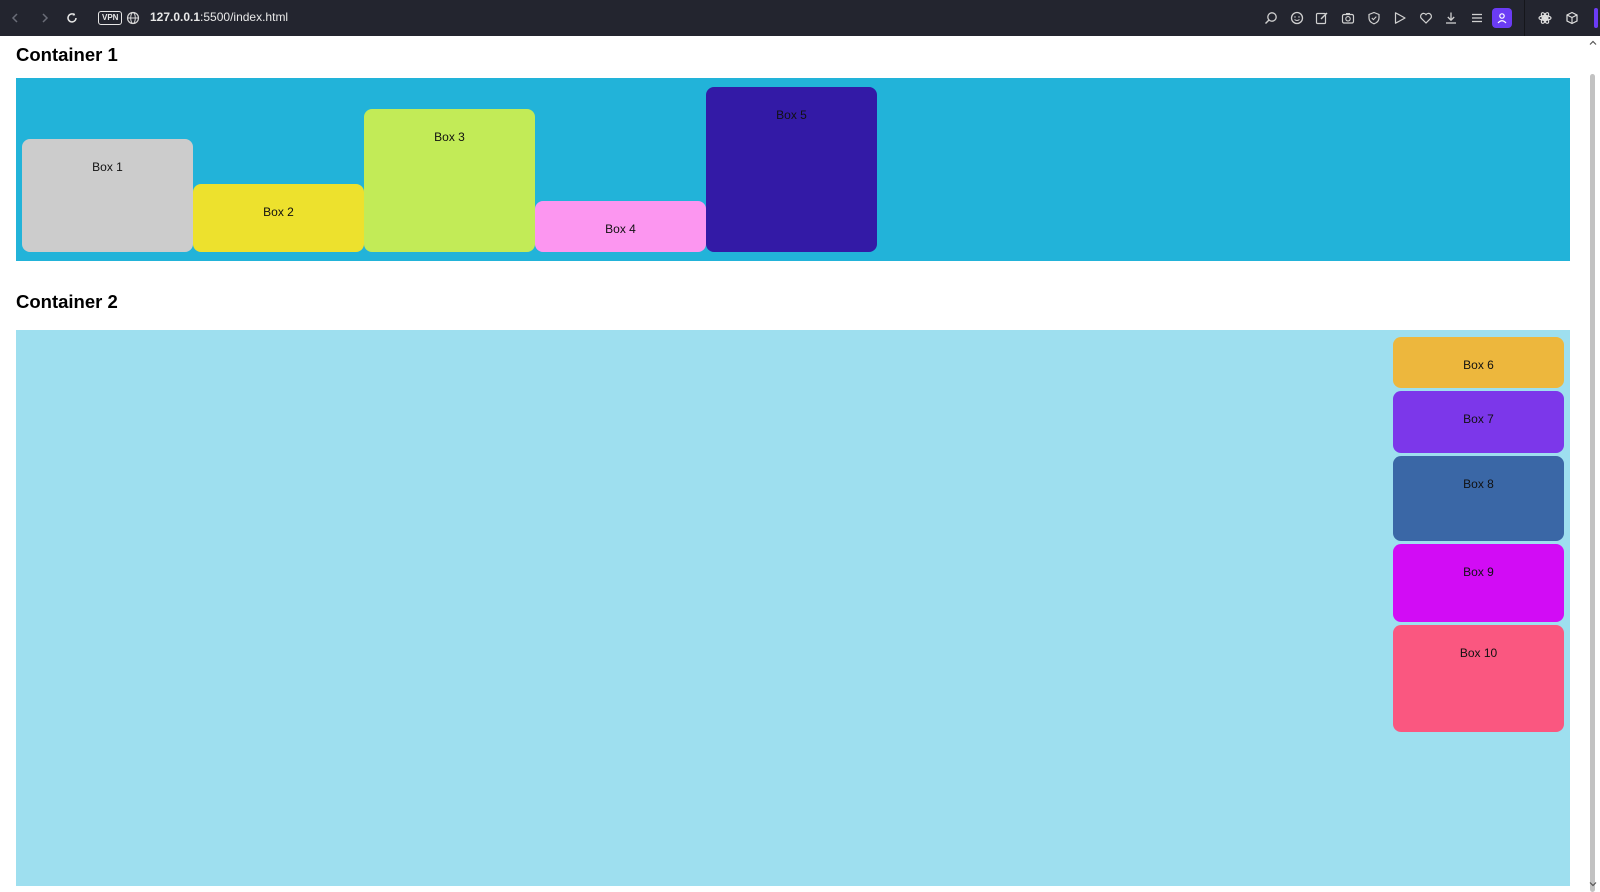 Image resolution: width=1600 pixels, height=892 pixels. What do you see at coordinates (175, 17) in the screenshot?
I see `url-host: 127.0.0.1` at bounding box center [175, 17].